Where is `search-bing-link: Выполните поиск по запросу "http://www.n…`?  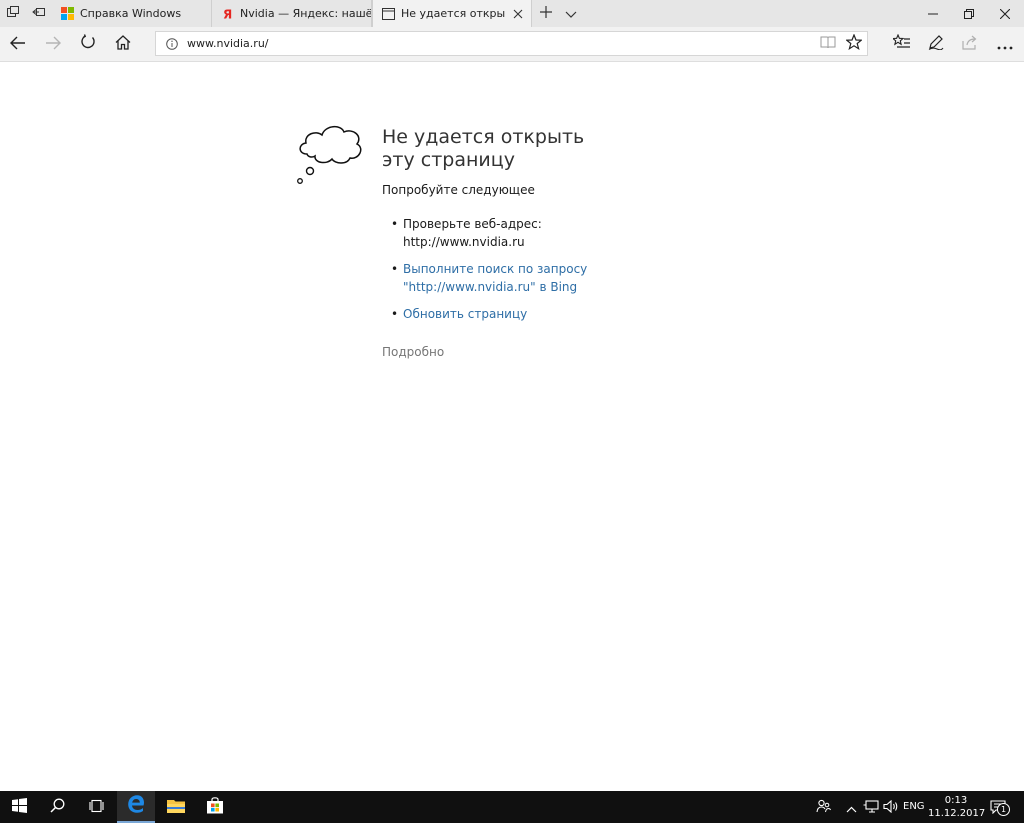 search-bing-link: Выполните поиск по запросу "http://www.n… is located at coordinates (495, 278).